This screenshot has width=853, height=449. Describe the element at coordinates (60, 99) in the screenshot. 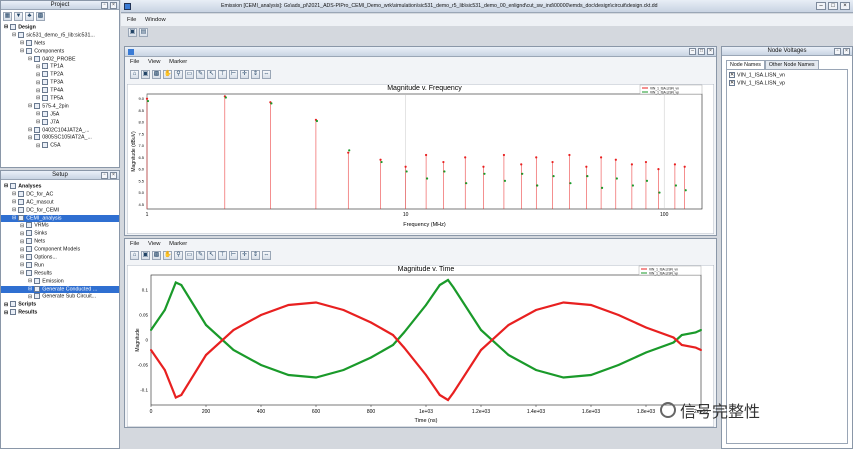

I see `project-item: ⊟ TP5A` at that location.